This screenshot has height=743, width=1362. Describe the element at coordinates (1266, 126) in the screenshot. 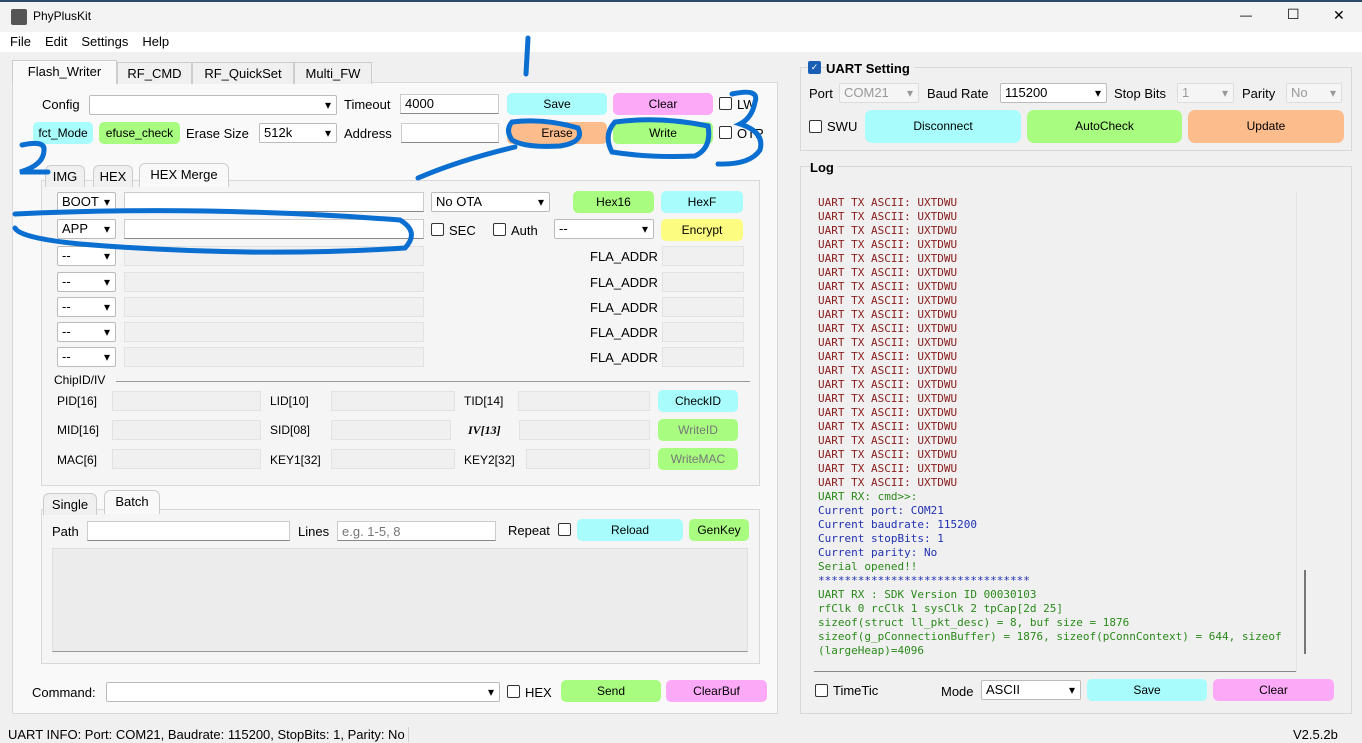

I see `update-button: Update` at that location.